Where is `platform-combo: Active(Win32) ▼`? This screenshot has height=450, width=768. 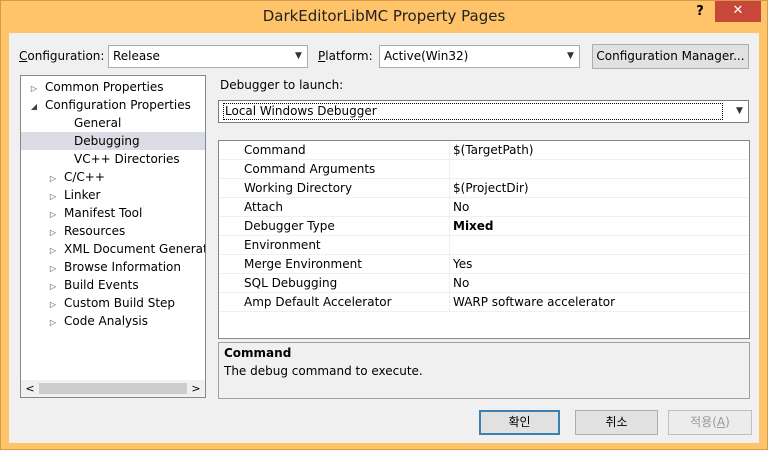
platform-combo: Active(Win32) ▼ is located at coordinates (479, 56).